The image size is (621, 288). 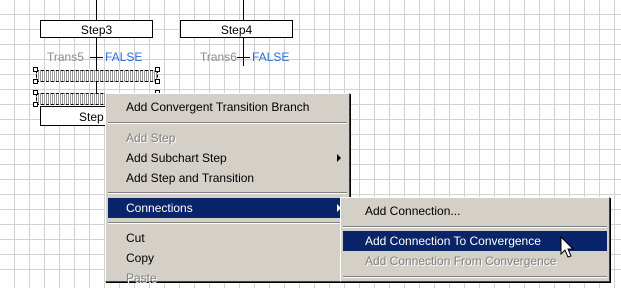 What do you see at coordinates (218, 107) in the screenshot?
I see `menu-item-label: Add Convergent Transition Branch` at bounding box center [218, 107].